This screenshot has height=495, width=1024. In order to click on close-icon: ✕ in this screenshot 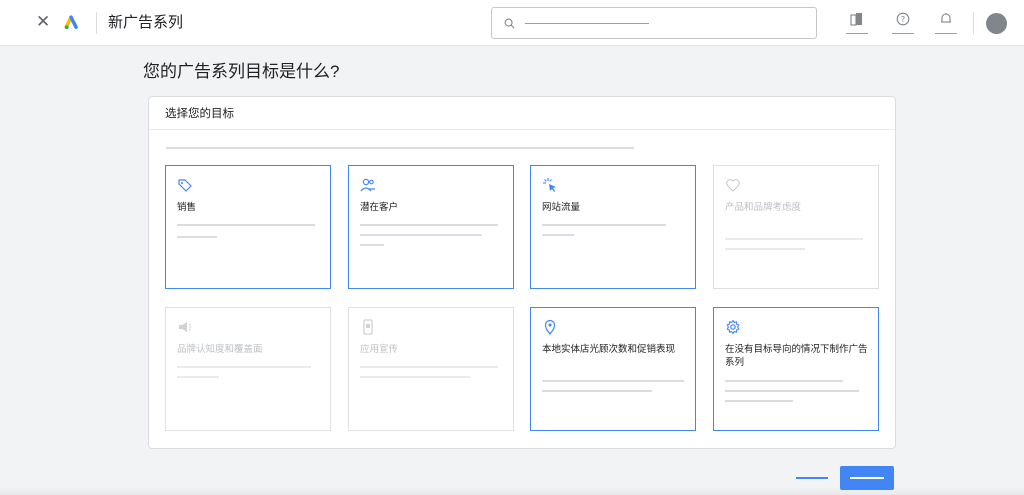, I will do `click(43, 22)`.